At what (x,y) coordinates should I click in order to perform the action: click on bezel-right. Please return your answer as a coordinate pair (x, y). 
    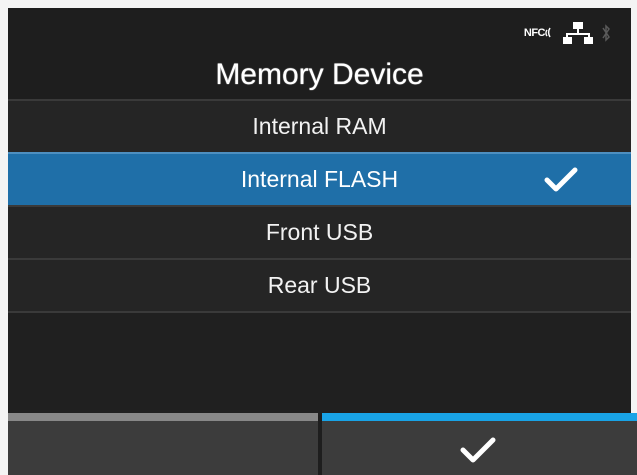
    Looking at the image, I should click on (634, 237).